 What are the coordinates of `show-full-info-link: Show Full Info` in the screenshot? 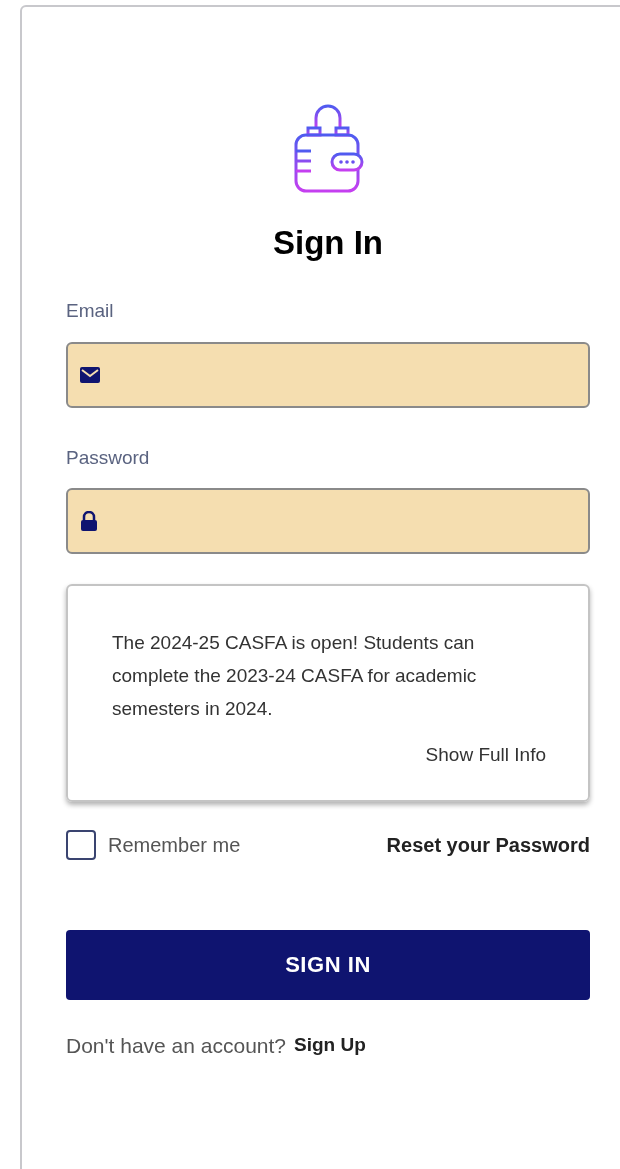 It's located at (485, 755).